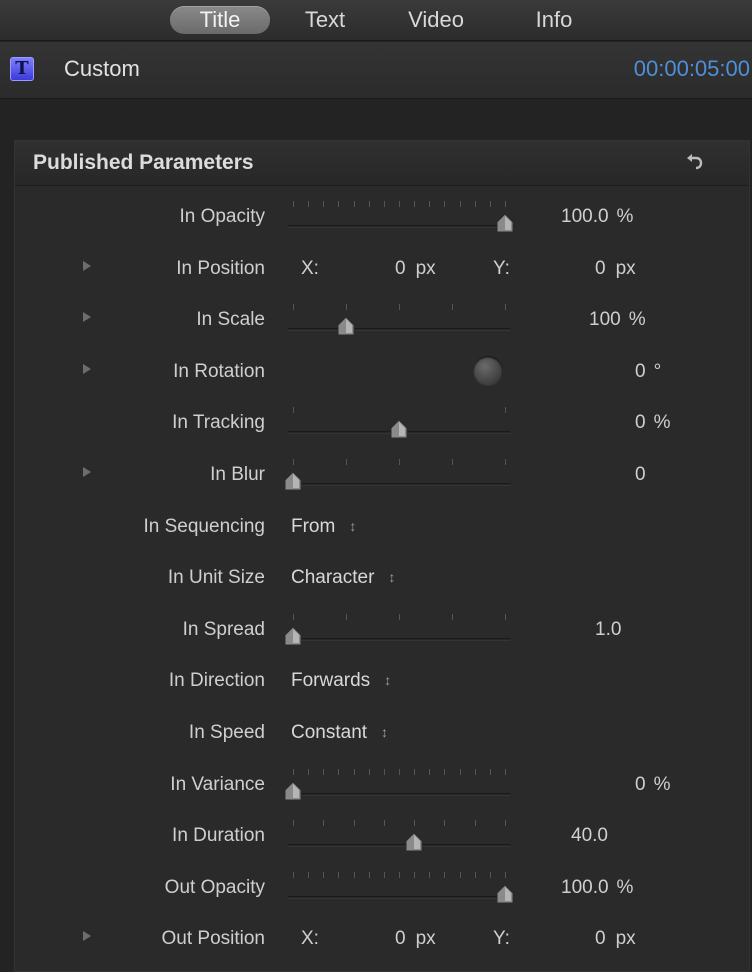 This screenshot has width=752, height=972. What do you see at coordinates (397, 785) in the screenshot?
I see `in-variance-slider` at bounding box center [397, 785].